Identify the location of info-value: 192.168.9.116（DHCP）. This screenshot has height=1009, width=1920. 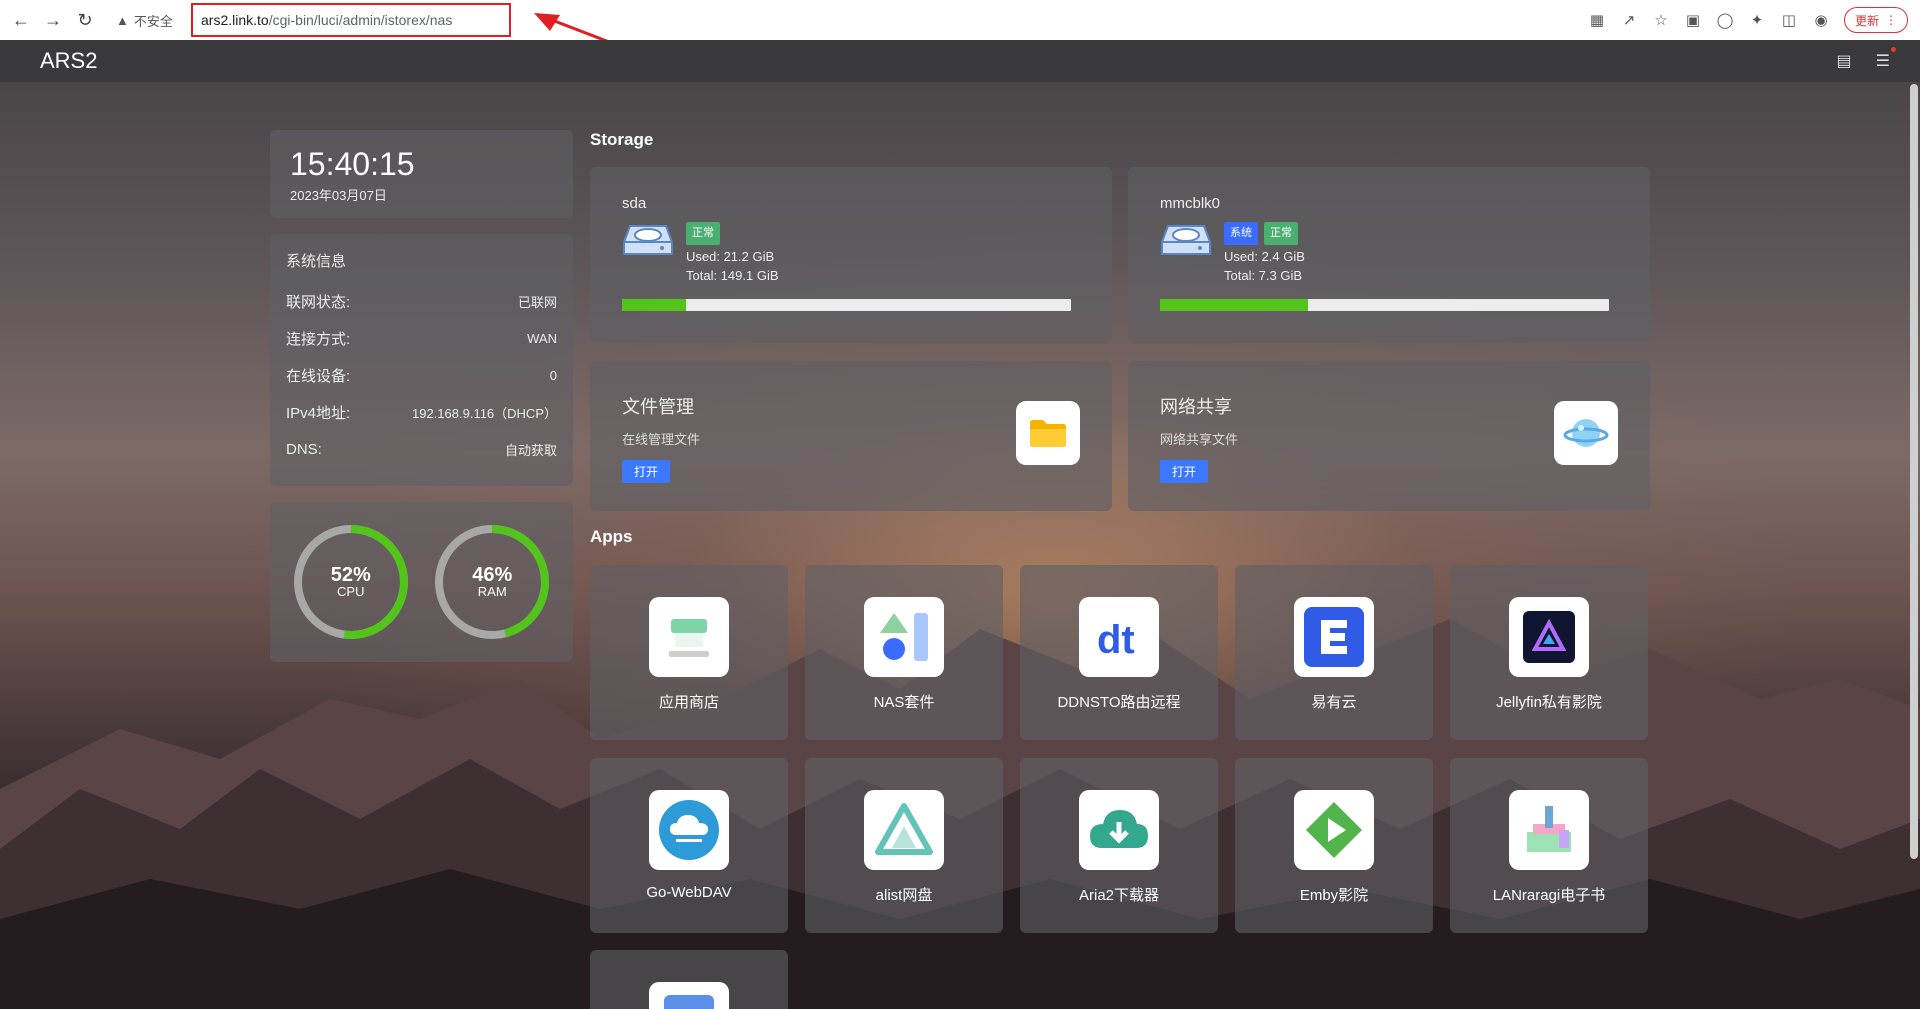
(484, 413).